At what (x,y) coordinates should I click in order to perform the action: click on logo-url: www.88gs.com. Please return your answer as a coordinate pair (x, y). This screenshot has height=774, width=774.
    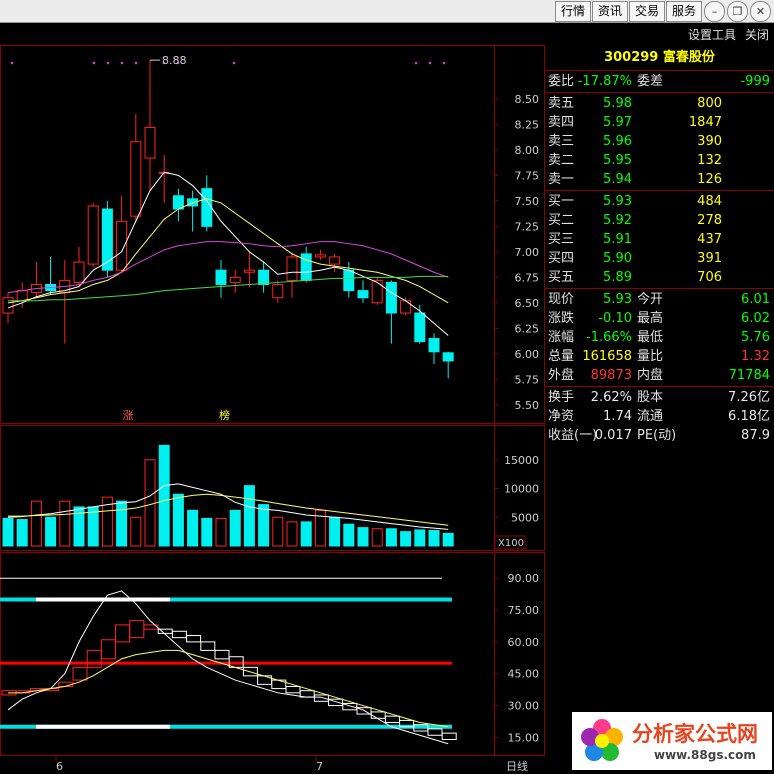
    Looking at the image, I should click on (705, 755).